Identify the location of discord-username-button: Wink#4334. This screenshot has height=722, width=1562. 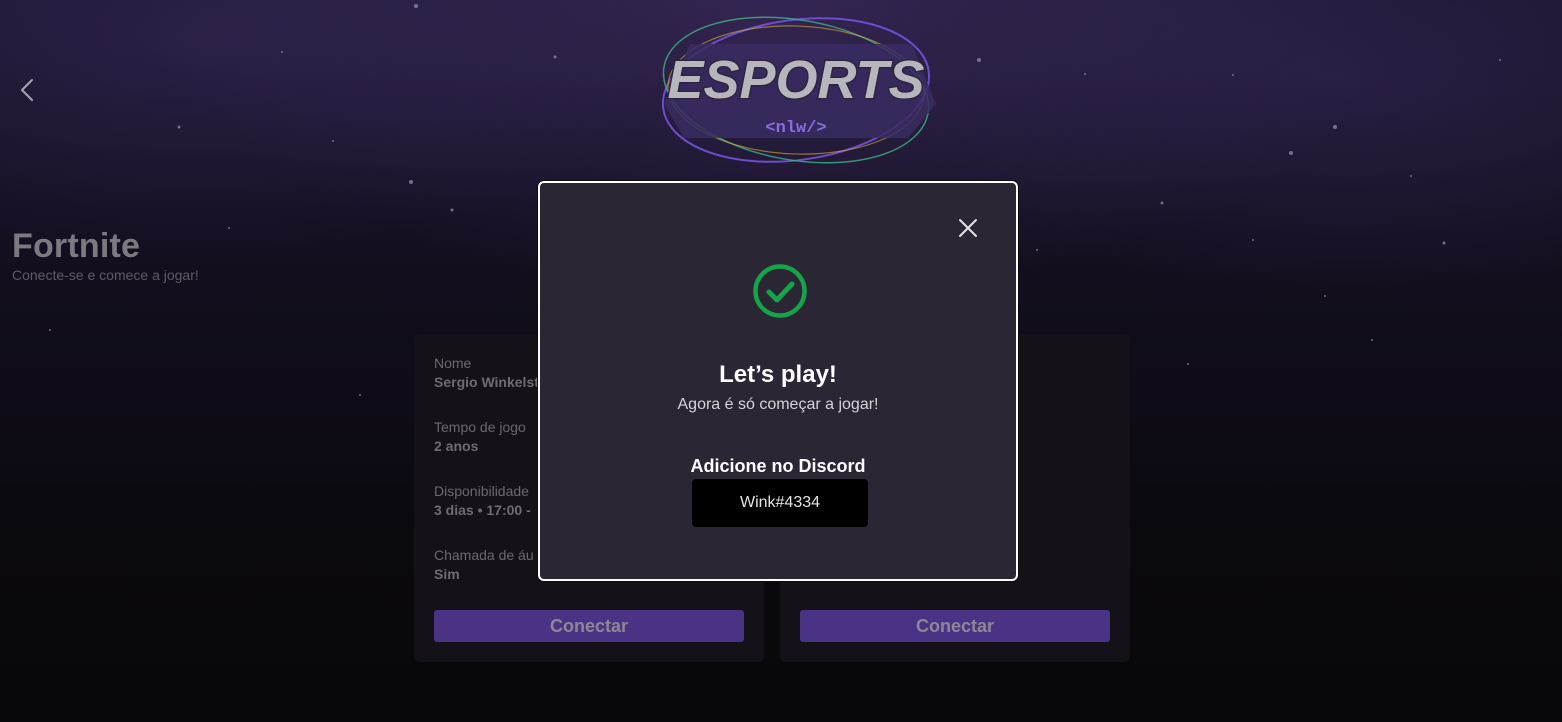
(780, 503).